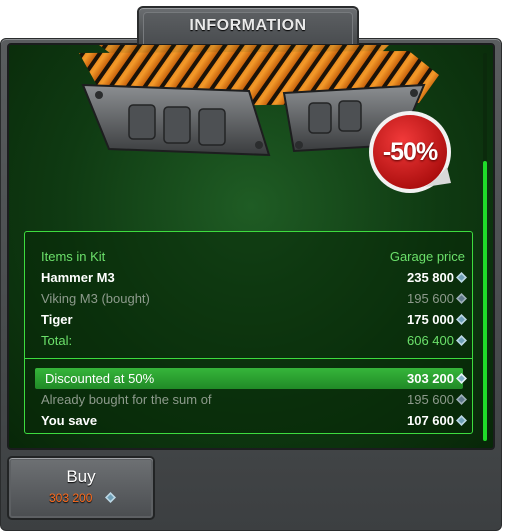 This screenshot has width=509, height=531. Describe the element at coordinates (430, 319) in the screenshot. I see `item-price: 175 000` at that location.